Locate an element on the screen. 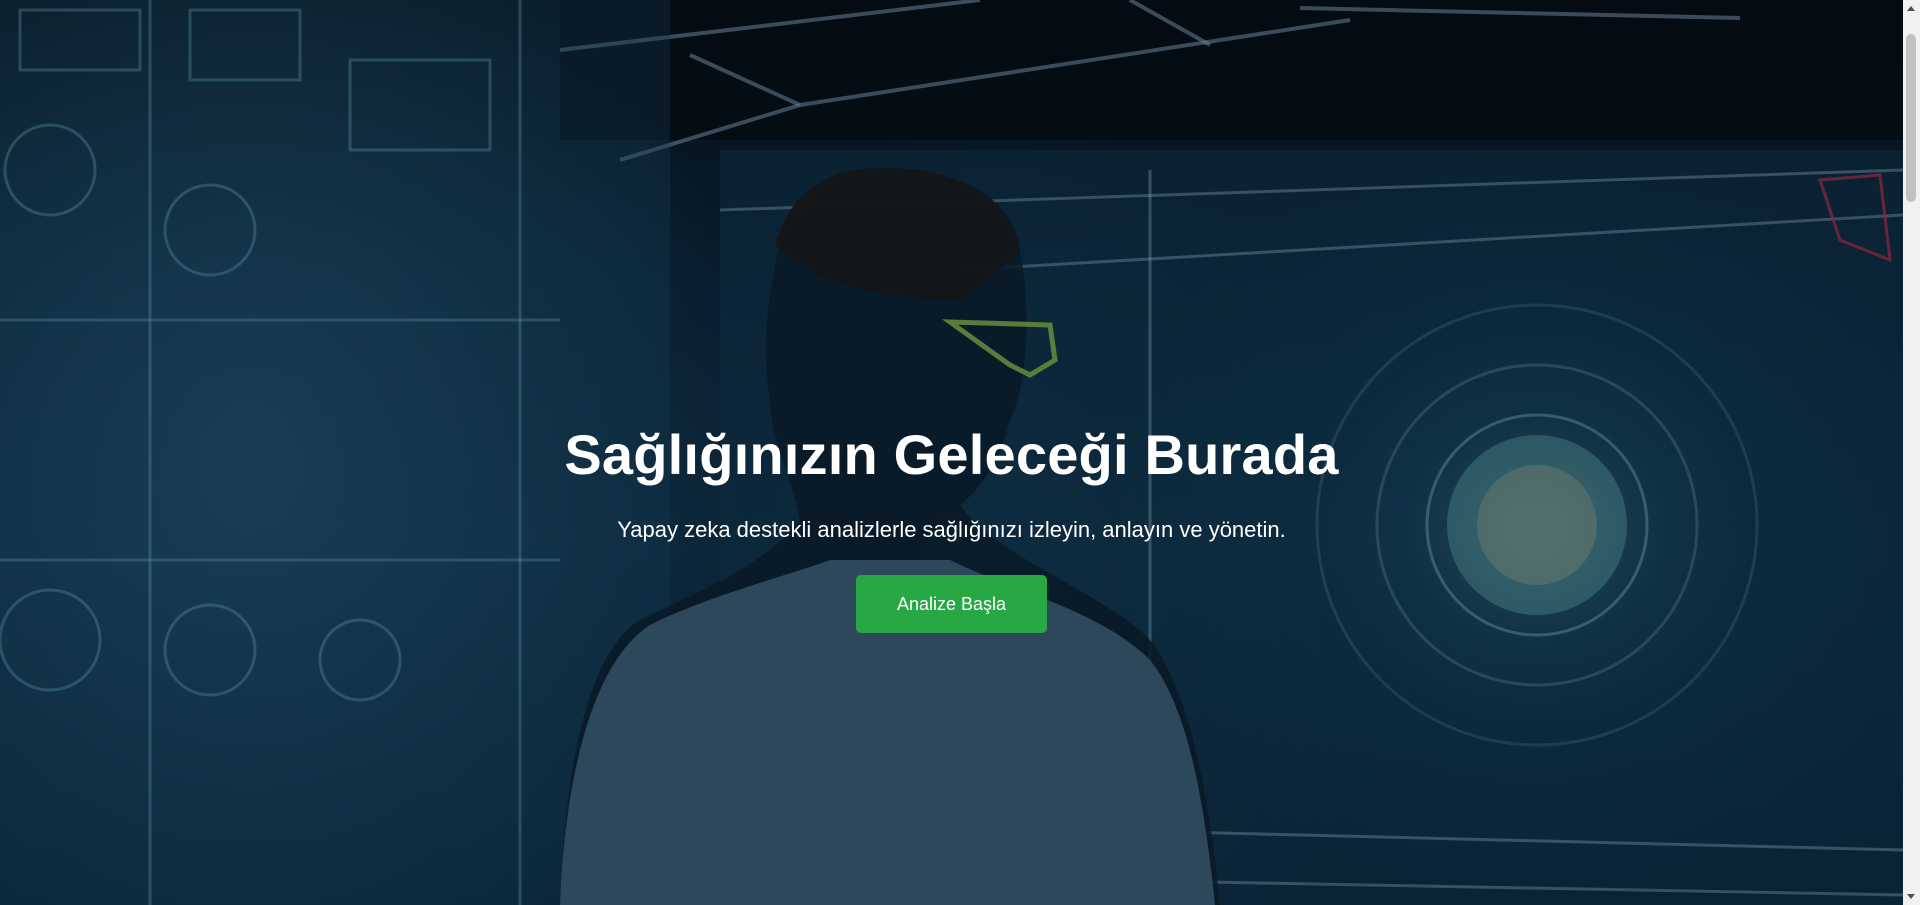 The image size is (1920, 905). hero-title: Sağlığınızın Geleceği Burada is located at coordinates (951, 454).